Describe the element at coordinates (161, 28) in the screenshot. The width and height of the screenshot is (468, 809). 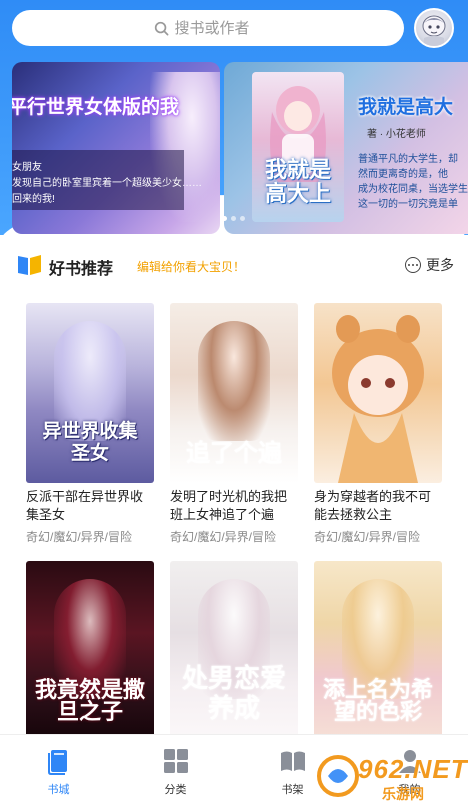
I see `search-icon` at that location.